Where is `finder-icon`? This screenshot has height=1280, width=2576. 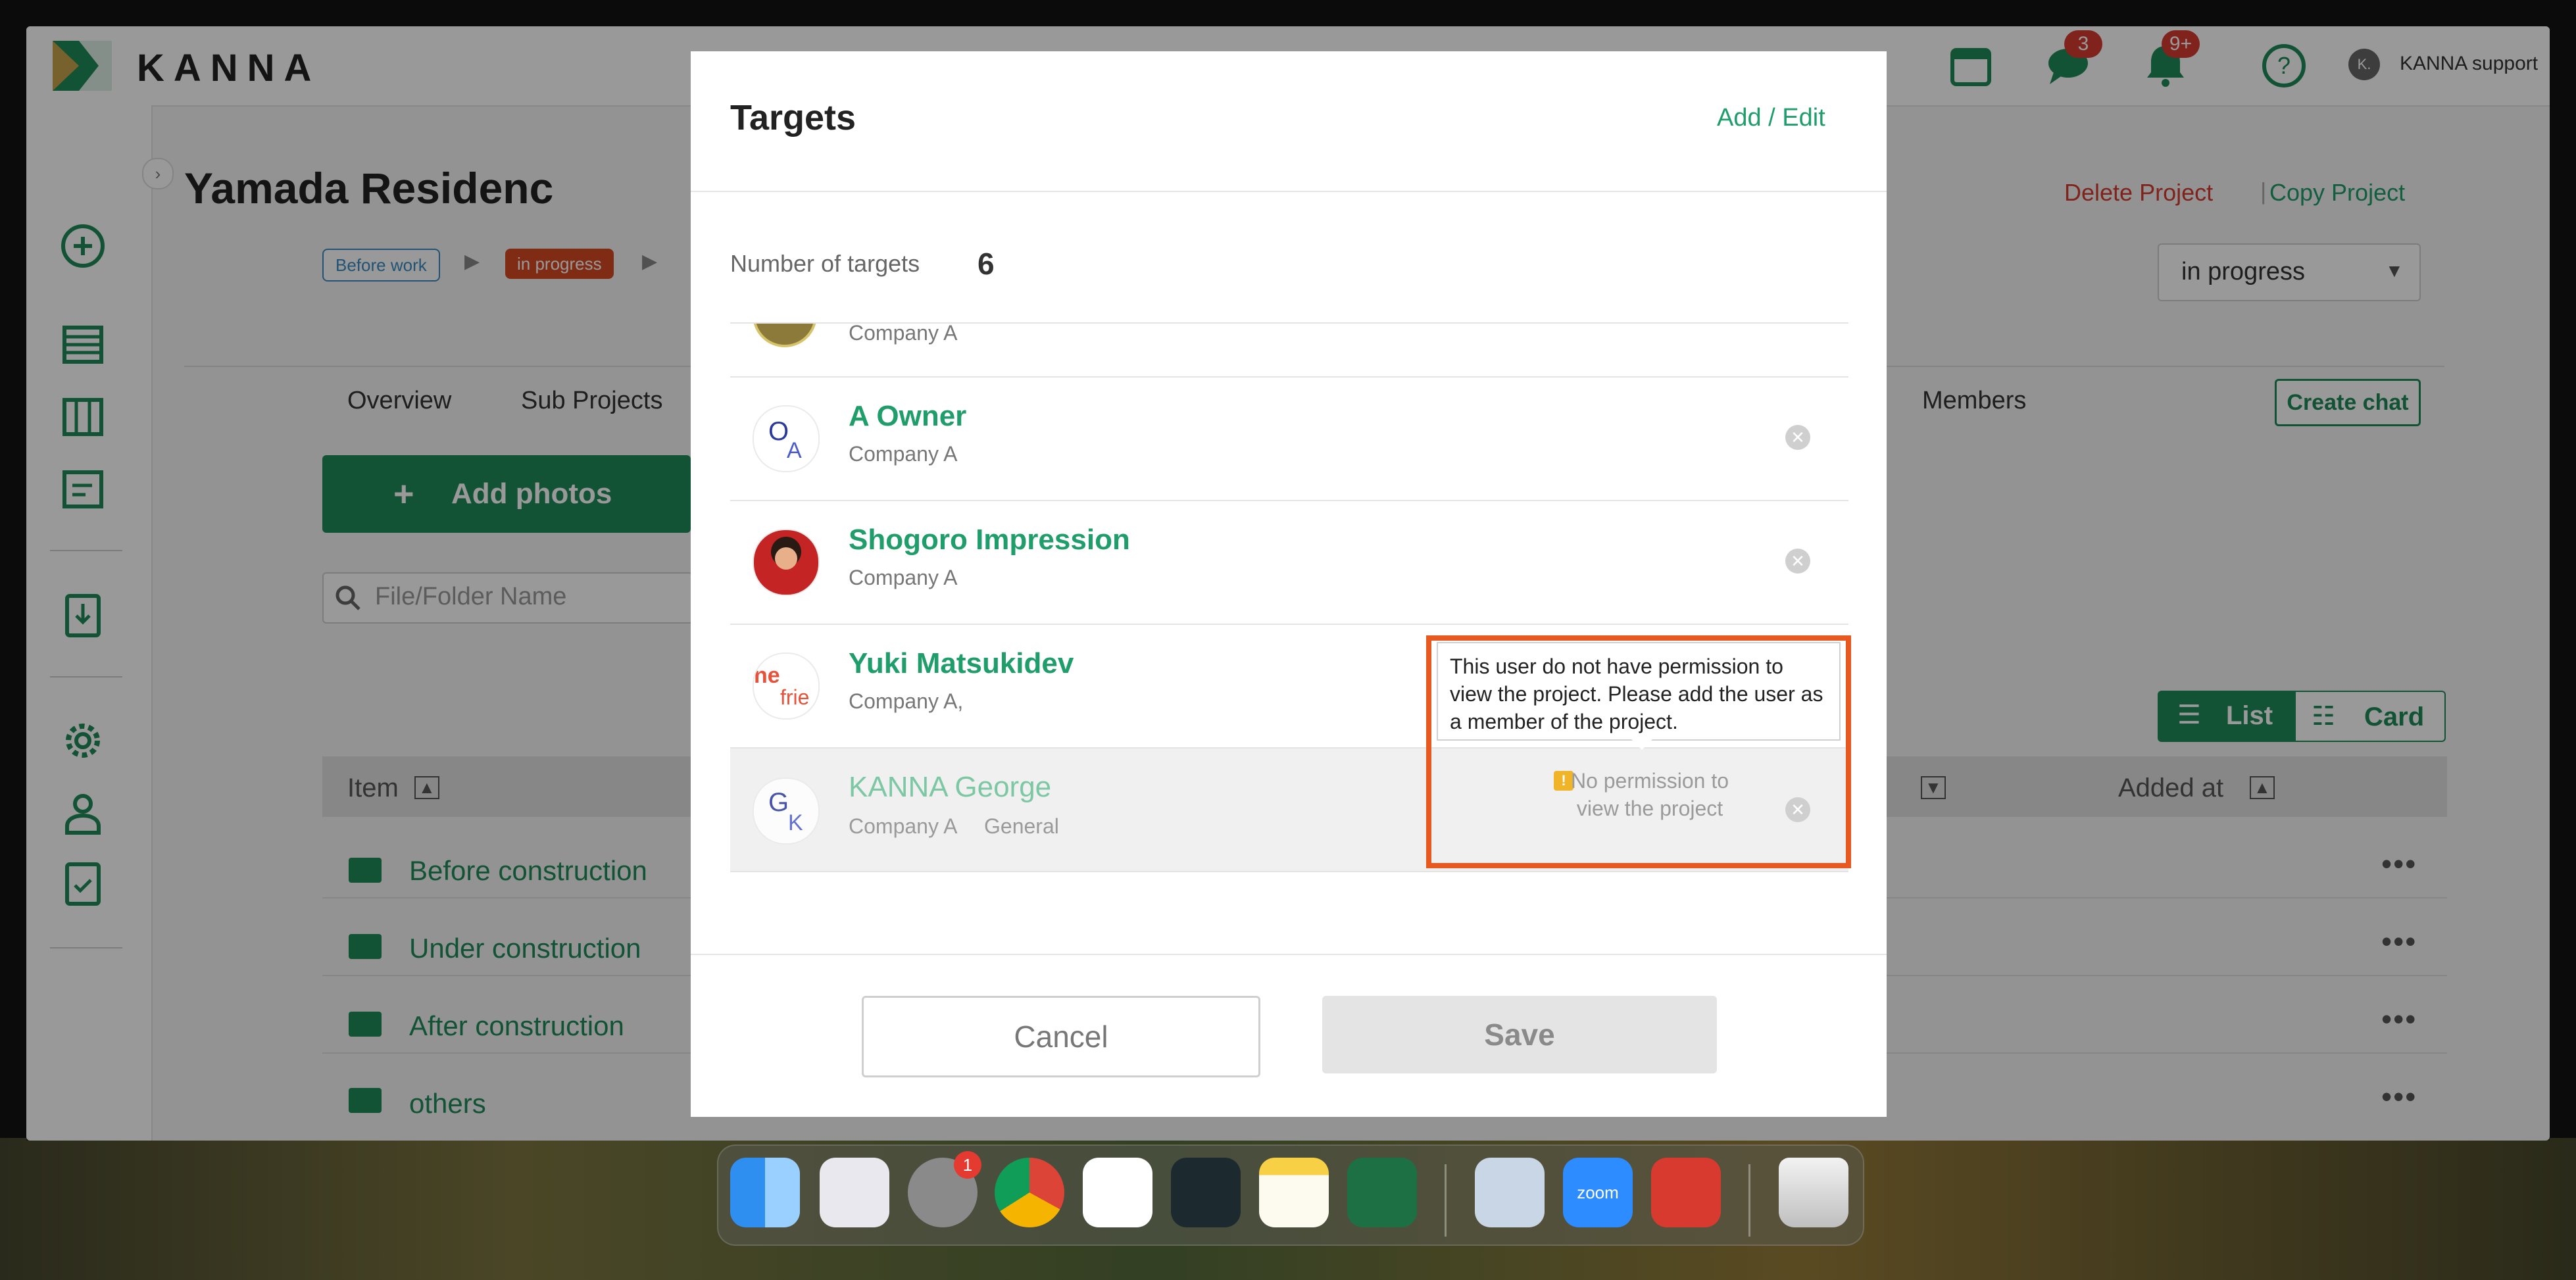 finder-icon is located at coordinates (765, 1192).